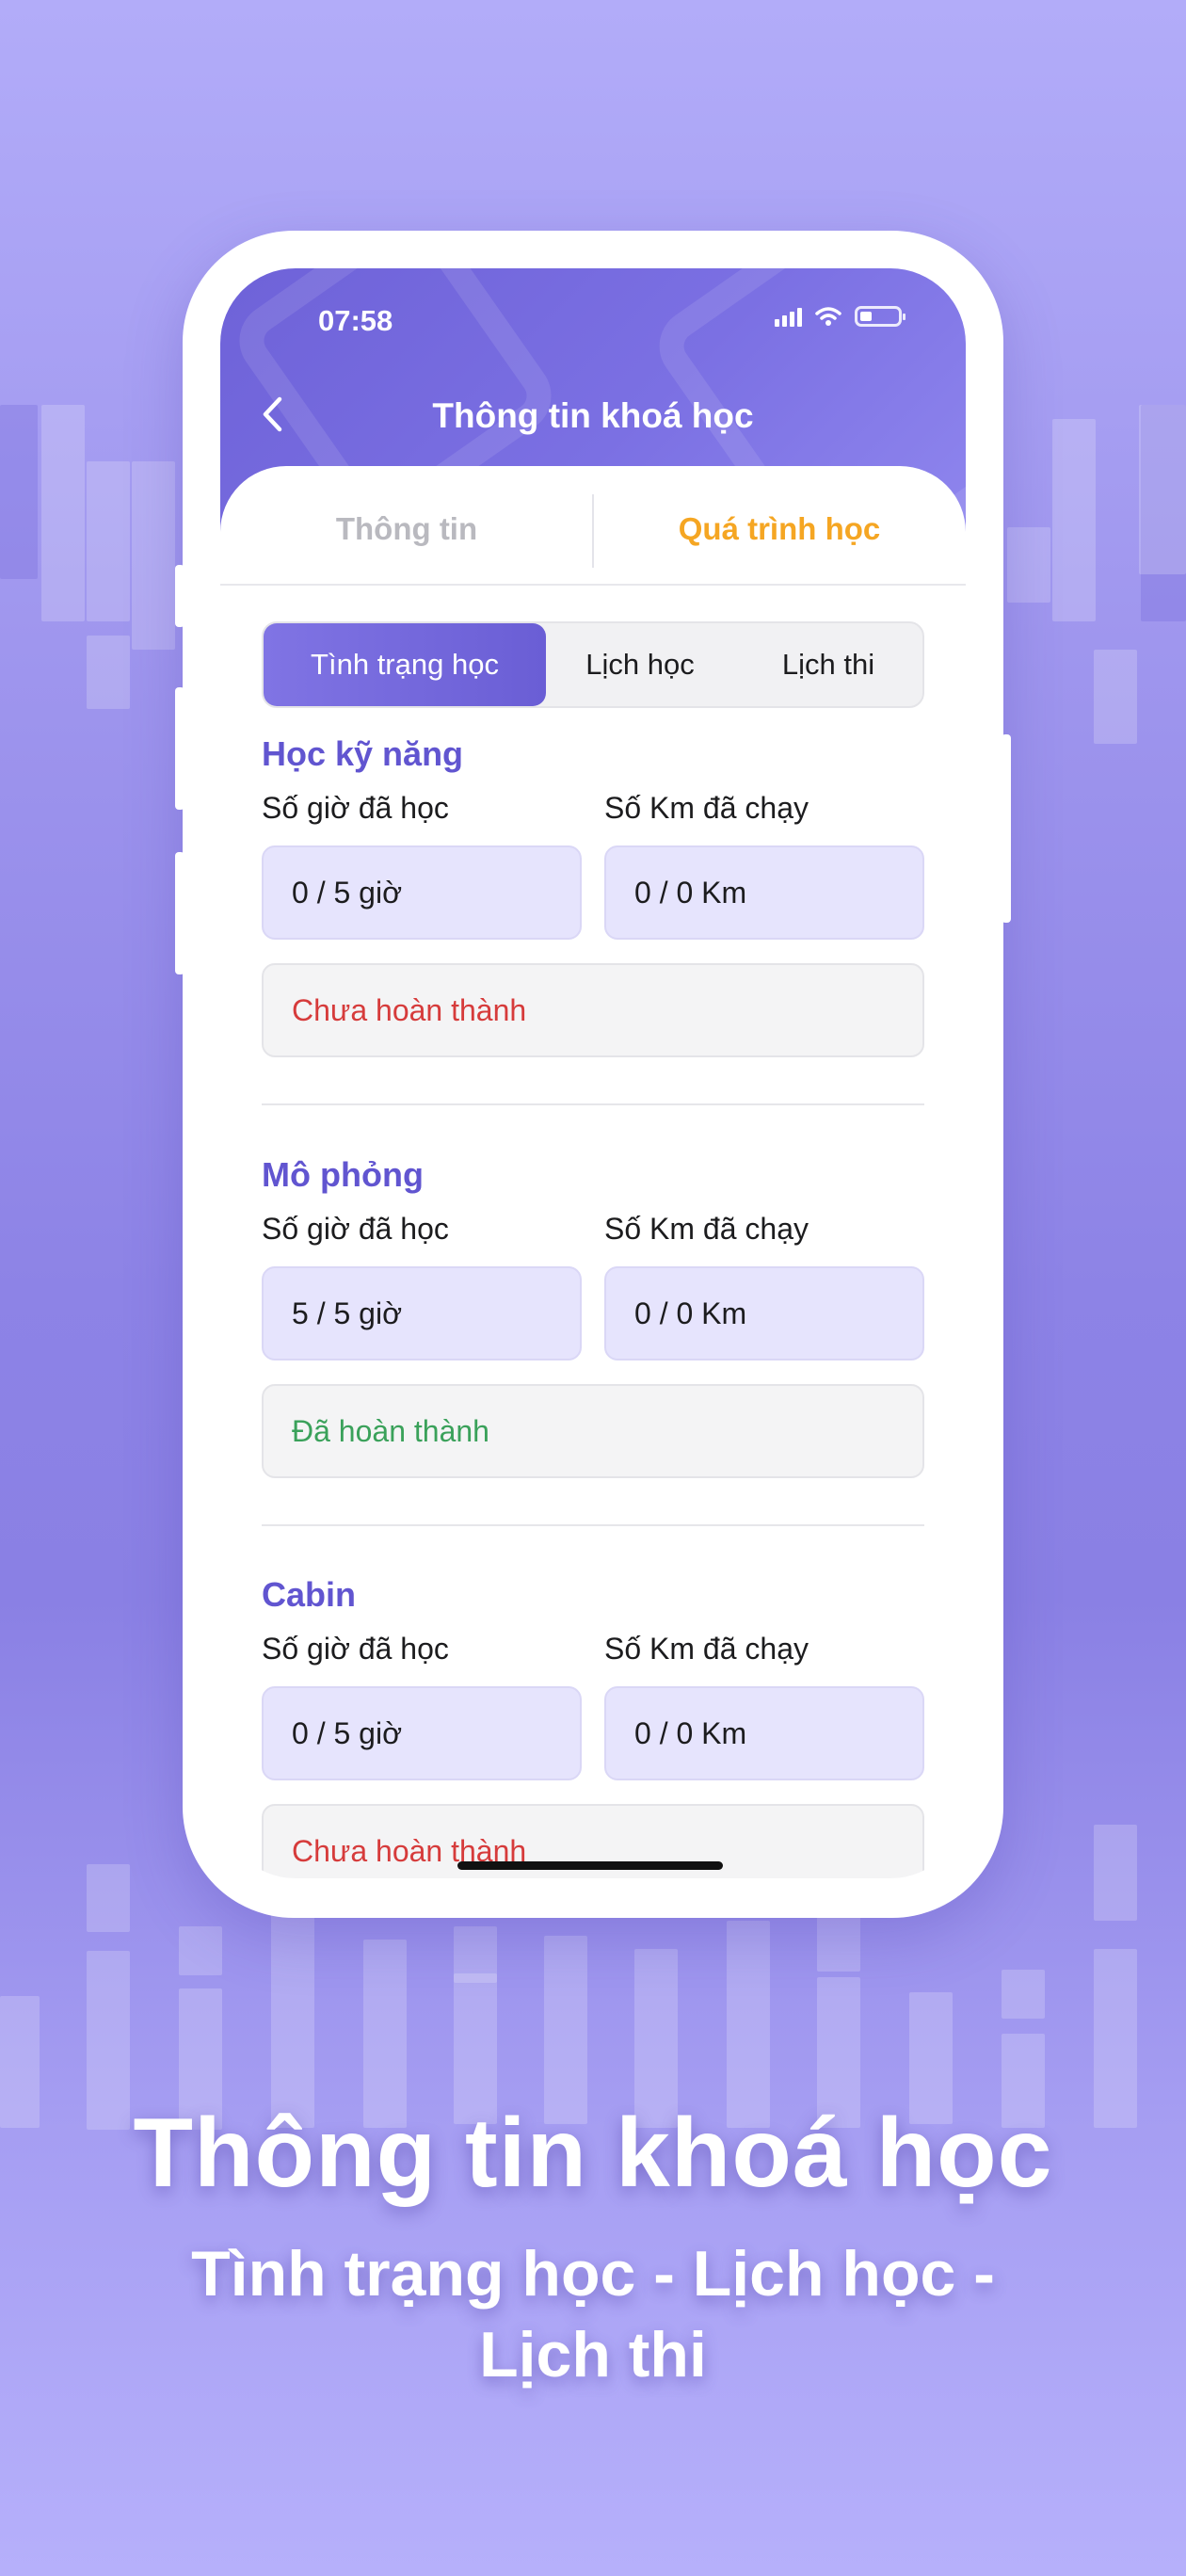  Describe the element at coordinates (593, 1431) in the screenshot. I see `completion-status: Đã hoàn thành` at that location.